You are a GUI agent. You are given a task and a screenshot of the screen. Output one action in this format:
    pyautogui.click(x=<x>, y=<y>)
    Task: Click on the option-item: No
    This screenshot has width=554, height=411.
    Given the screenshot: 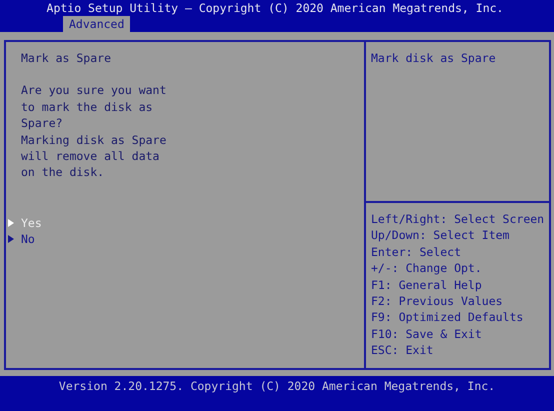 What is the action you would take?
    pyautogui.click(x=186, y=239)
    